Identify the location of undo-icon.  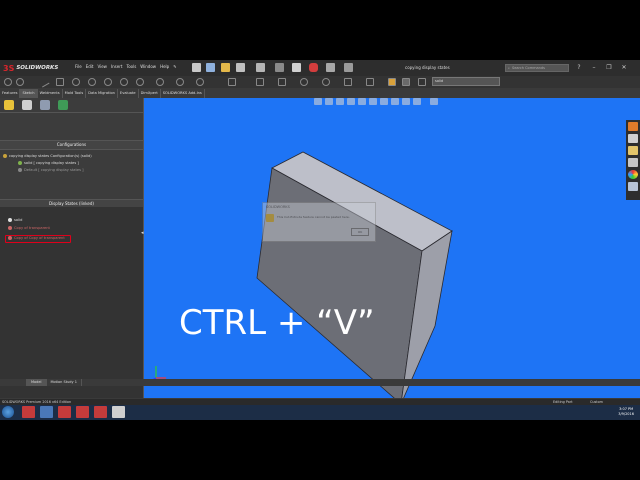
(279, 67).